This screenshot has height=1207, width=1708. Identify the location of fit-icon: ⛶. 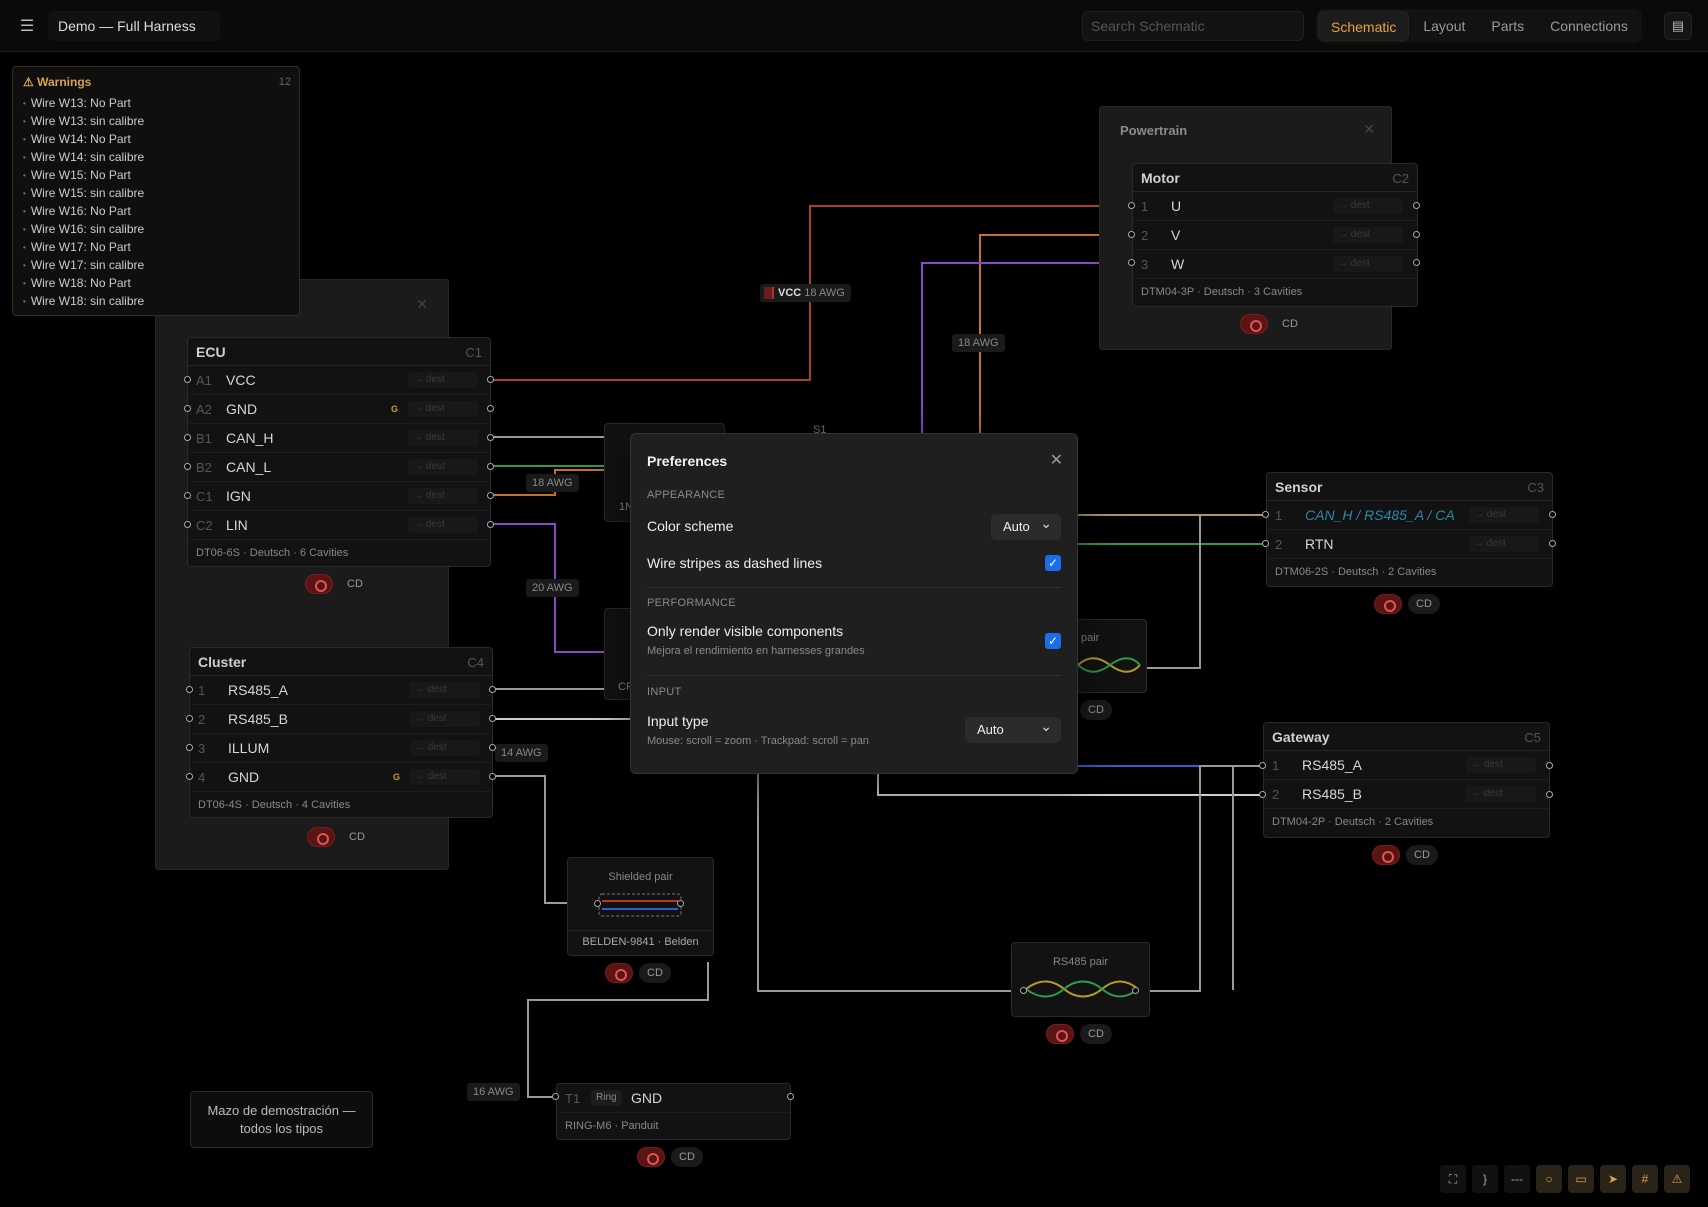
(1453, 1179).